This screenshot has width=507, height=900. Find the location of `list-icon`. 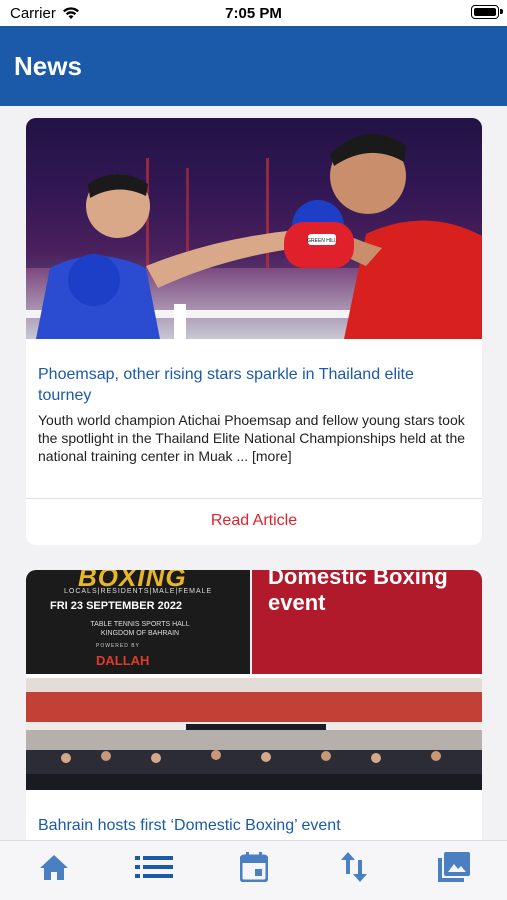

list-icon is located at coordinates (154, 869).